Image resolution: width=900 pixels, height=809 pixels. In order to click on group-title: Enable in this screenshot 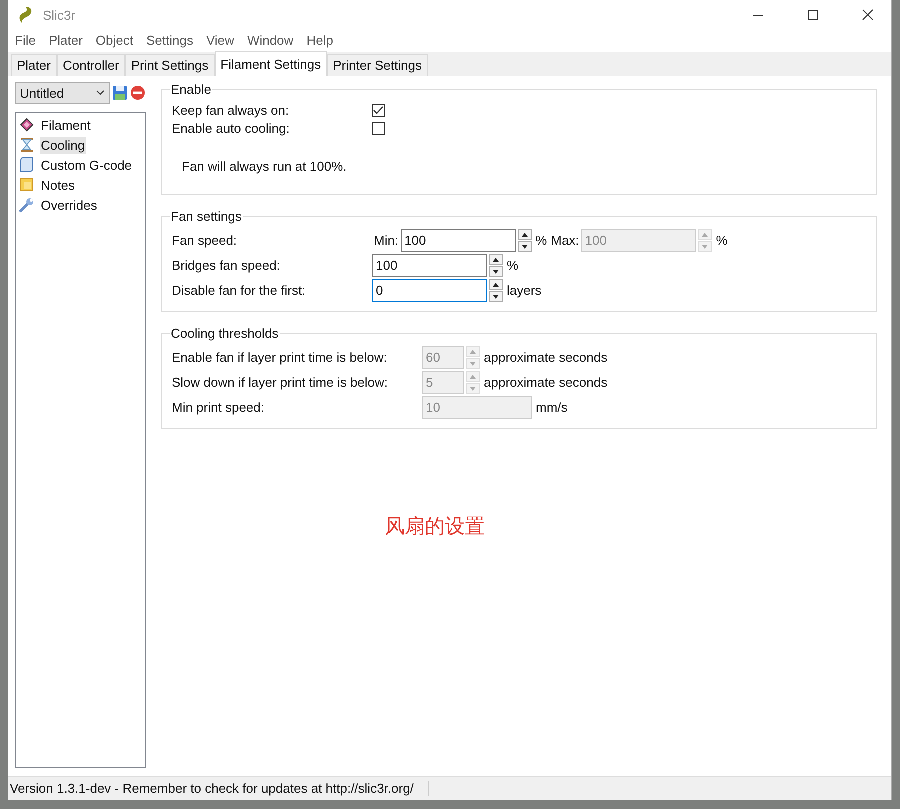, I will do `click(191, 89)`.